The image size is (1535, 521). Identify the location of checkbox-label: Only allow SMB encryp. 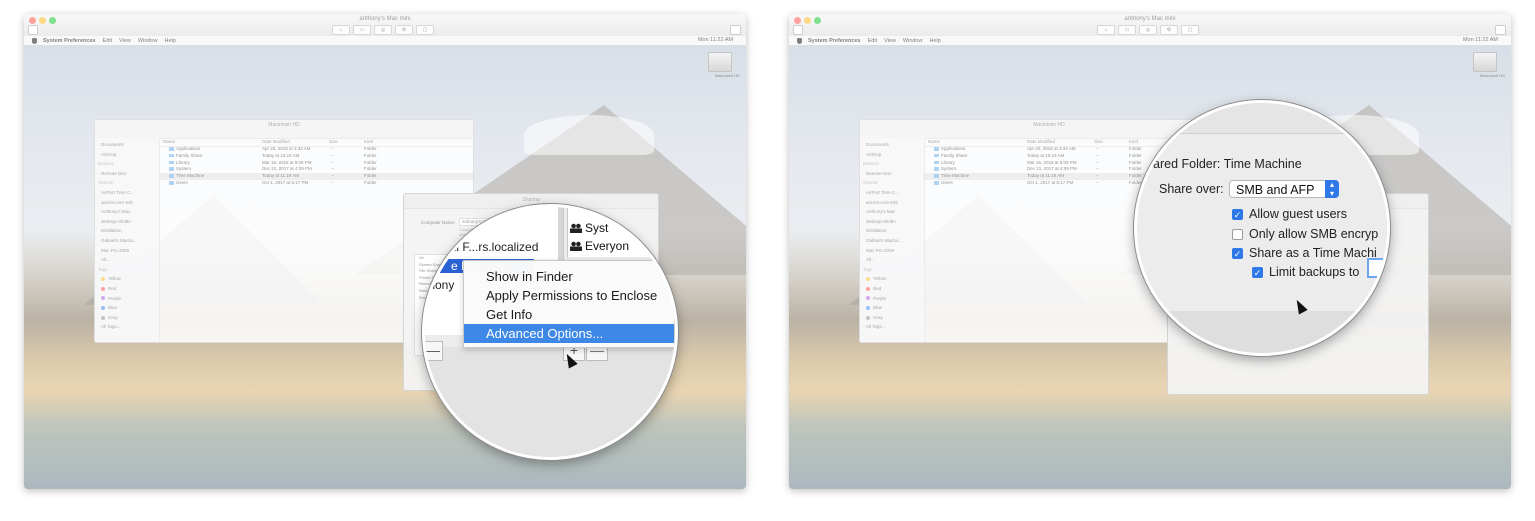
(1314, 234).